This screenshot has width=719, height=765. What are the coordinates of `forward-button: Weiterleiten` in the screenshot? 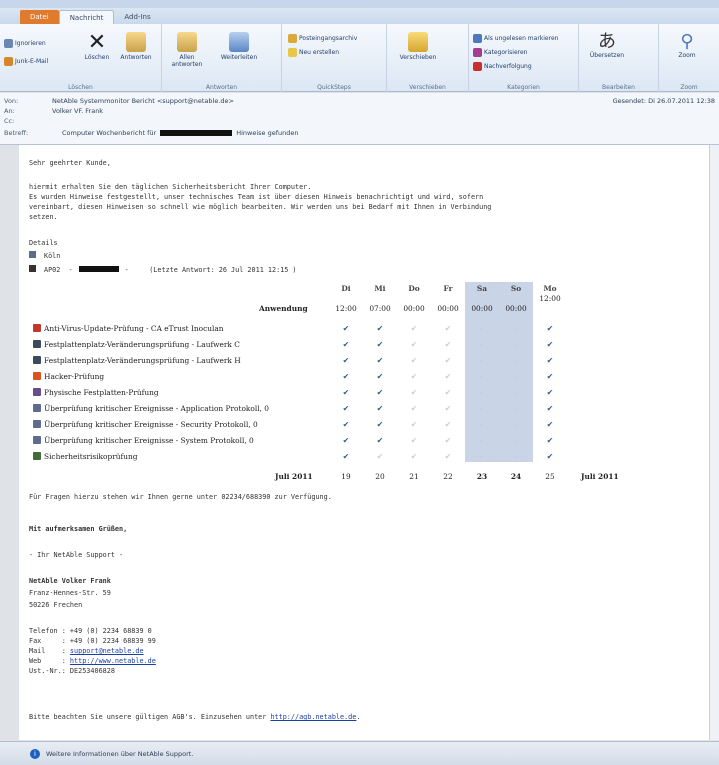 It's located at (239, 46).